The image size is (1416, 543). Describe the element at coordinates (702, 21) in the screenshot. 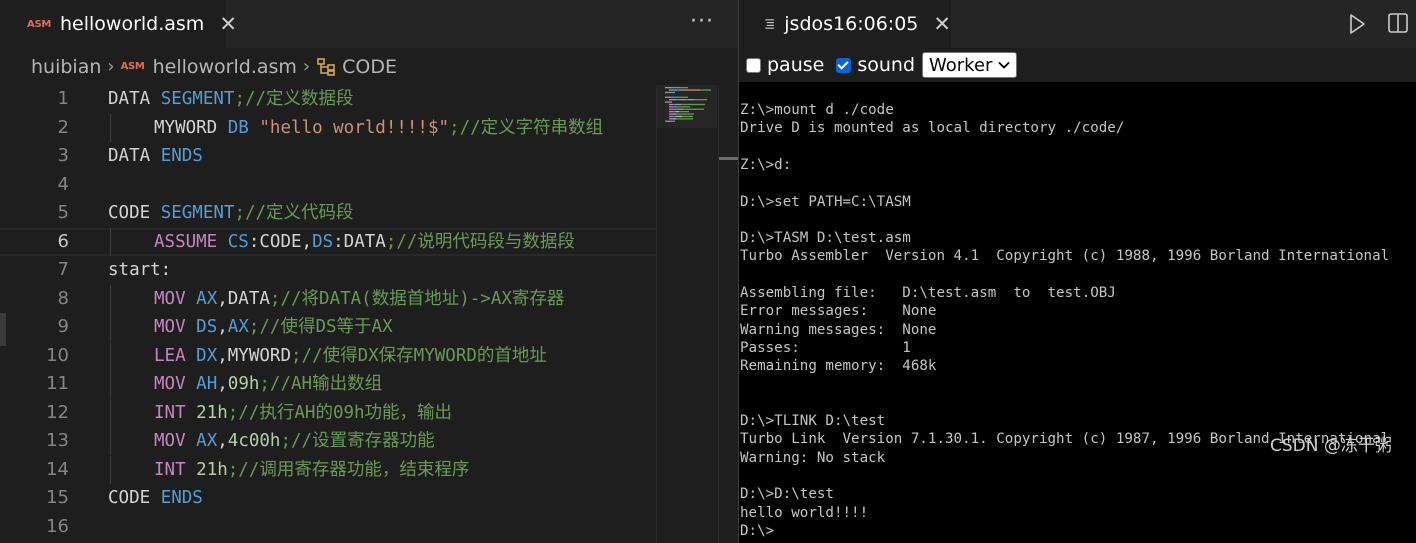

I see `more-actions-button: ···` at that location.